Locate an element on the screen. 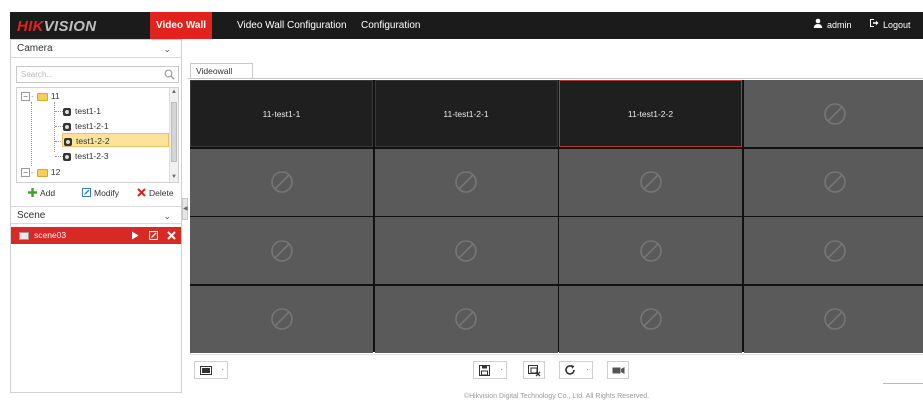  window-camera-label: 11-test1-2-2 is located at coordinates (650, 114).